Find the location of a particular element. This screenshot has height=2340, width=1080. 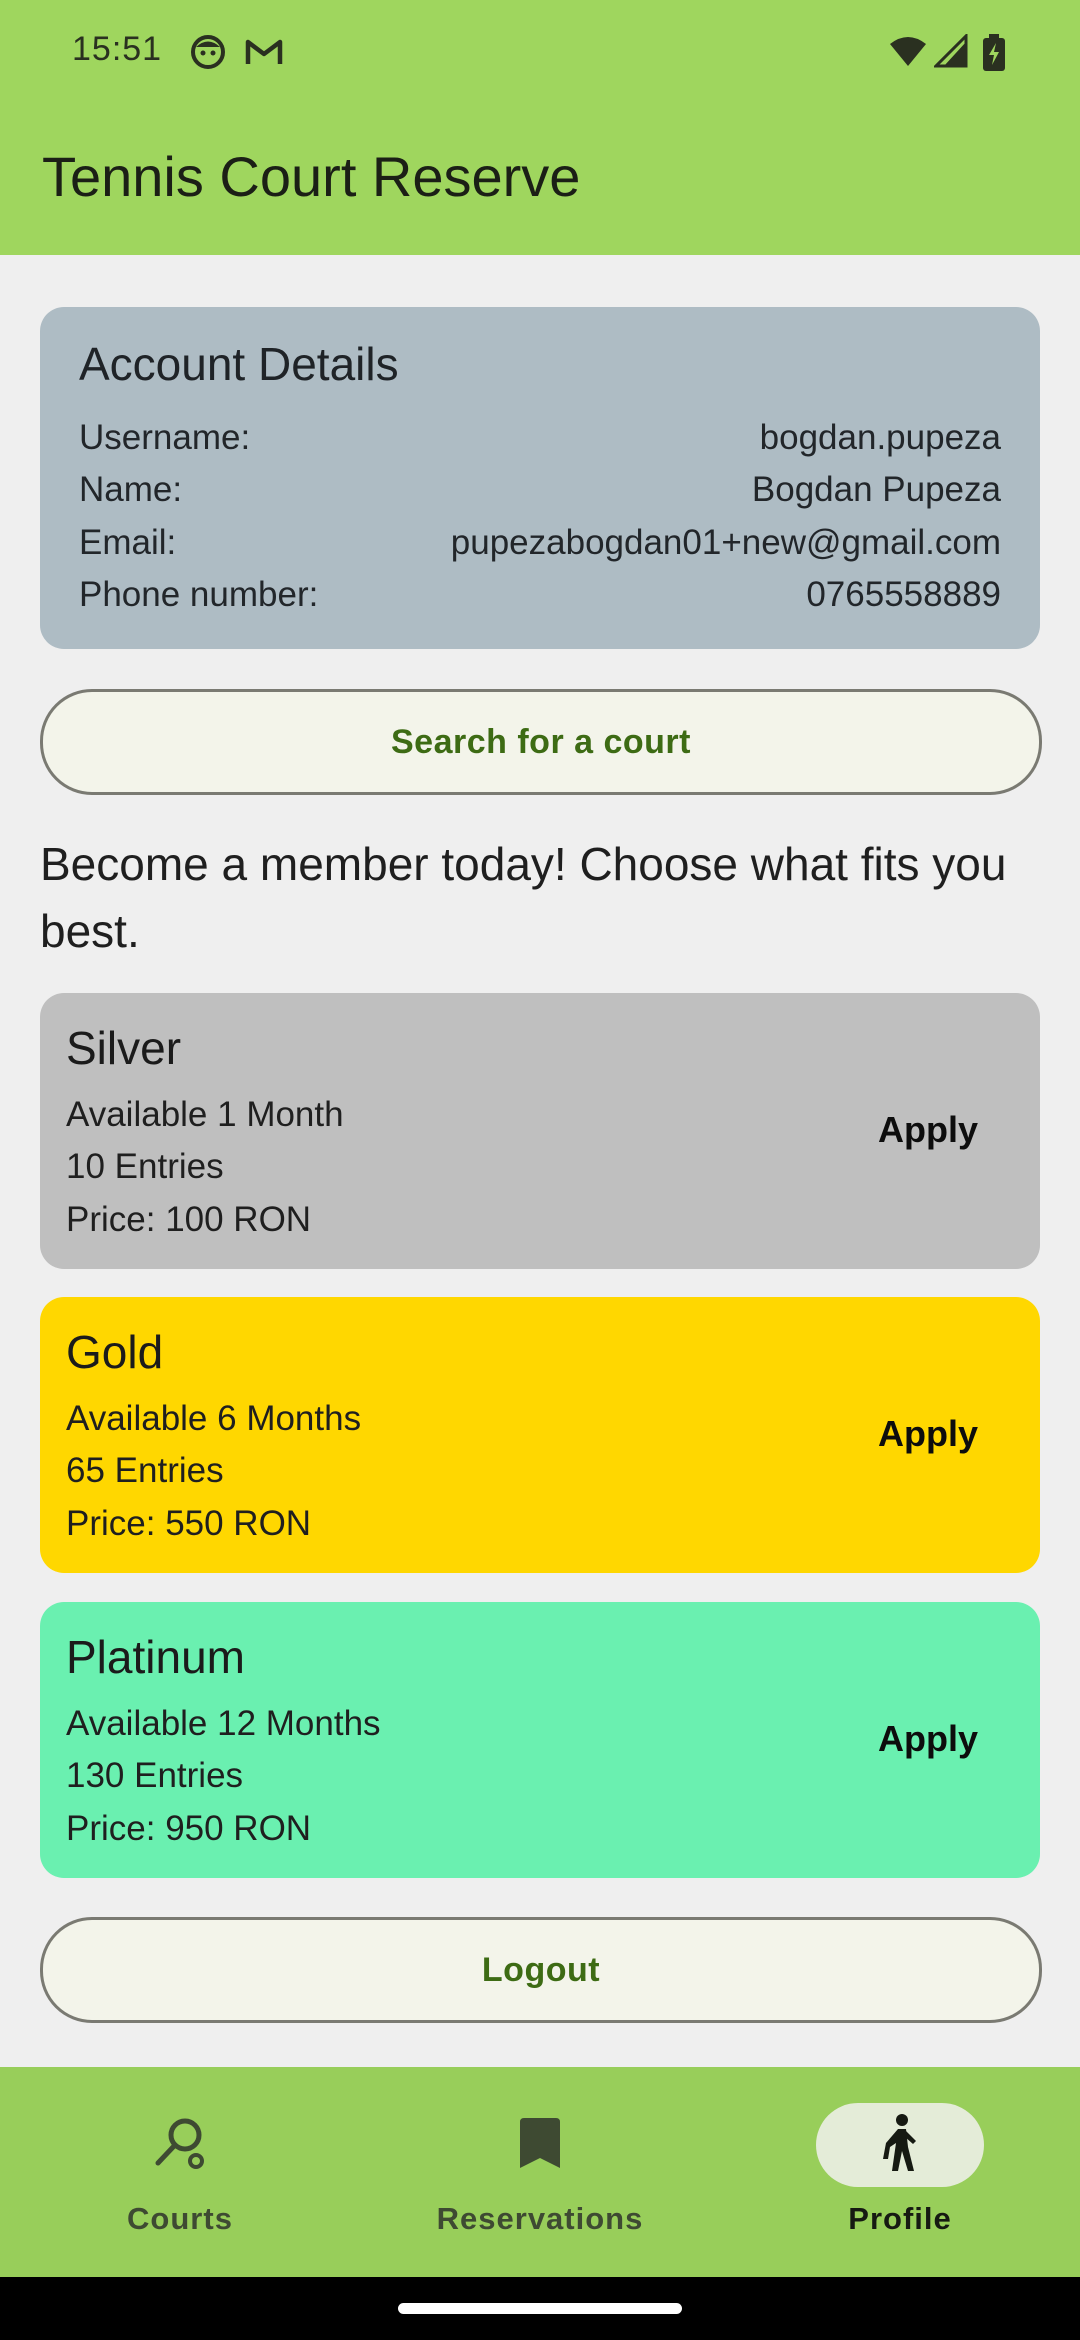

phone-value: 0765558889 is located at coordinates (903, 594).